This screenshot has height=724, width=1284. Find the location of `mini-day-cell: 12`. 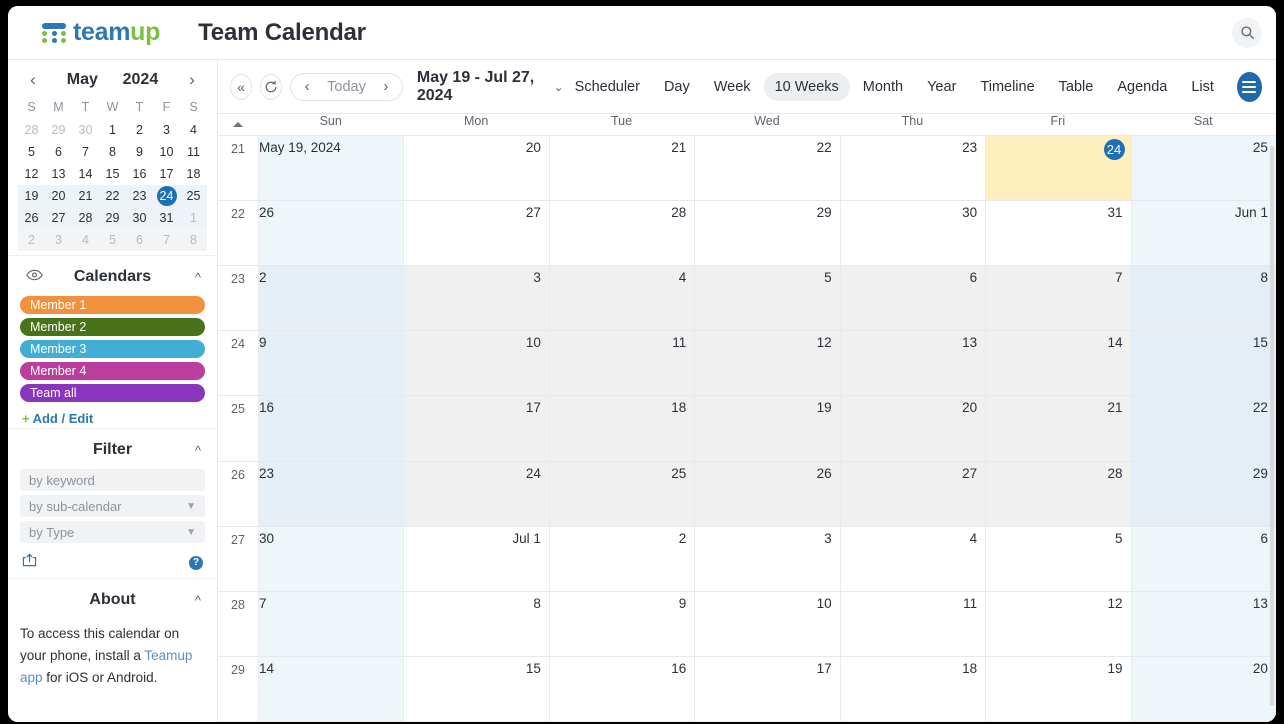

mini-day-cell: 12 is located at coordinates (31, 174).